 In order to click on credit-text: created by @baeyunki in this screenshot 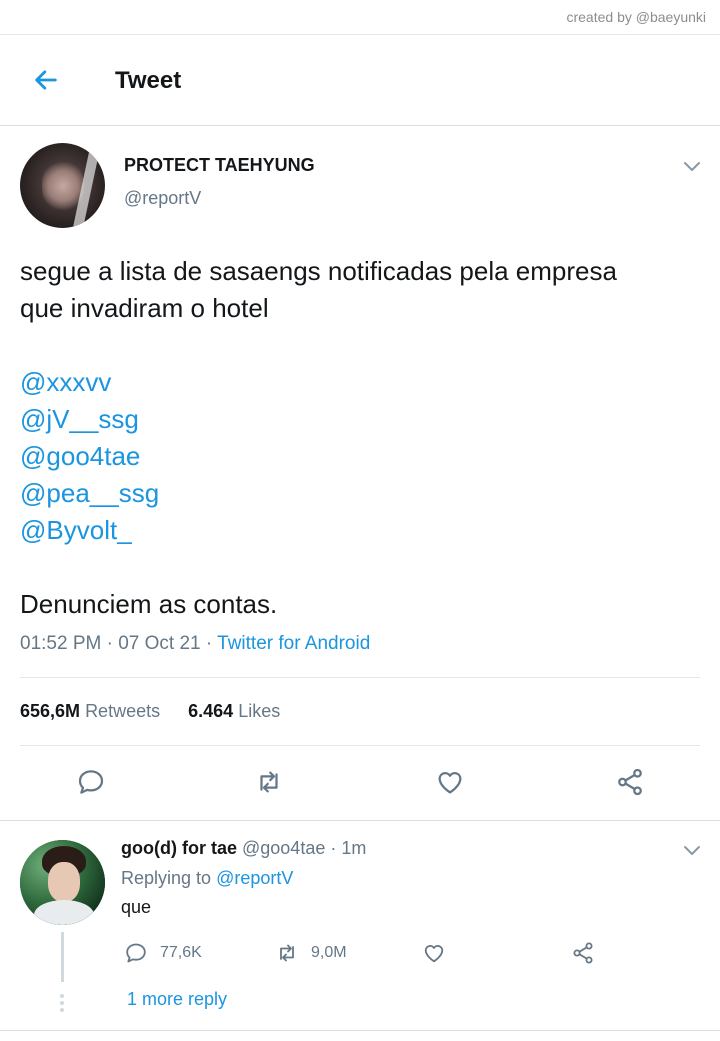, I will do `click(636, 17)`.